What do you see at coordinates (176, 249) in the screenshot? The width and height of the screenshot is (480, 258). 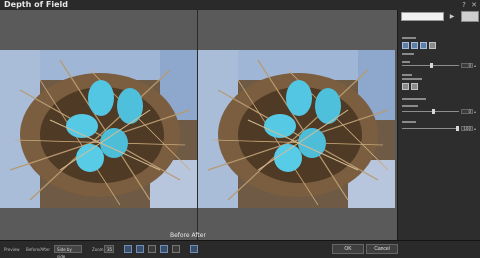 I see `zoom-out-icon` at bounding box center [176, 249].